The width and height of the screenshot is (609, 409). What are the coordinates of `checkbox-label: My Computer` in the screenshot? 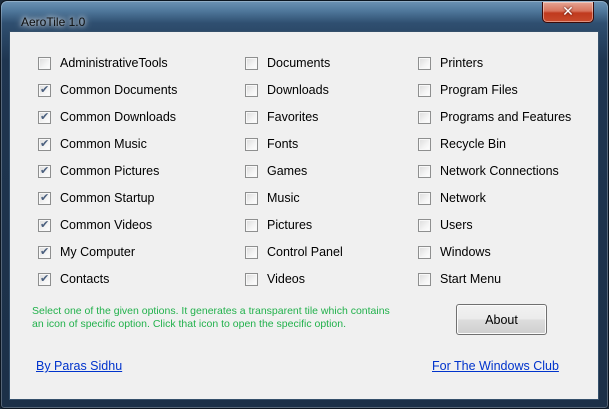 It's located at (98, 252).